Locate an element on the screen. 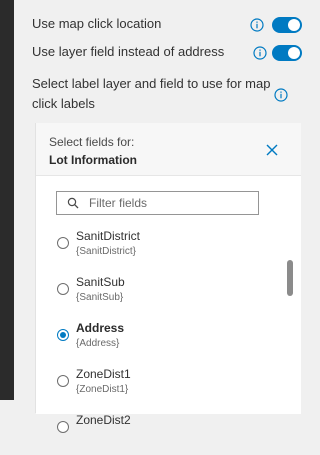  panel-header: Select fields for: Lot Information is located at coordinates (168, 149).